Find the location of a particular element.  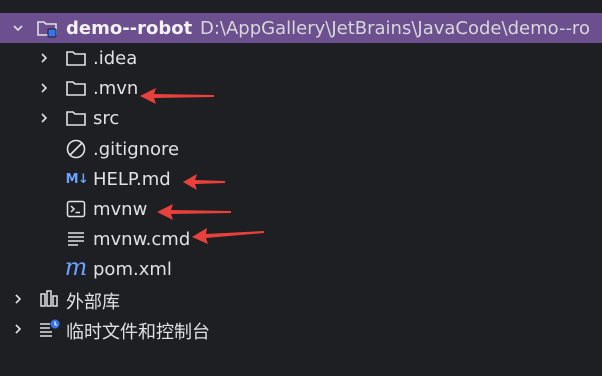

tree-item-mvnw-cmd: mvnw.cmd is located at coordinates (301, 239).